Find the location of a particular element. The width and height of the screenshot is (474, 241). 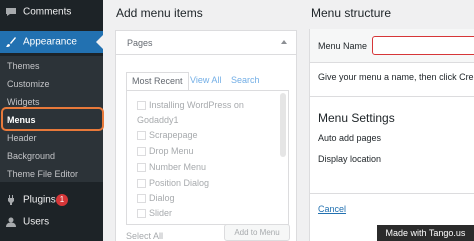

nav-users-label: Users is located at coordinates (36, 222).